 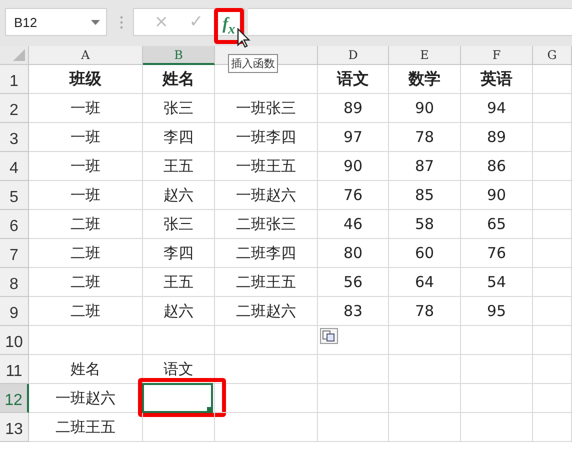 I want to click on table-cell: 56, so click(x=353, y=282).